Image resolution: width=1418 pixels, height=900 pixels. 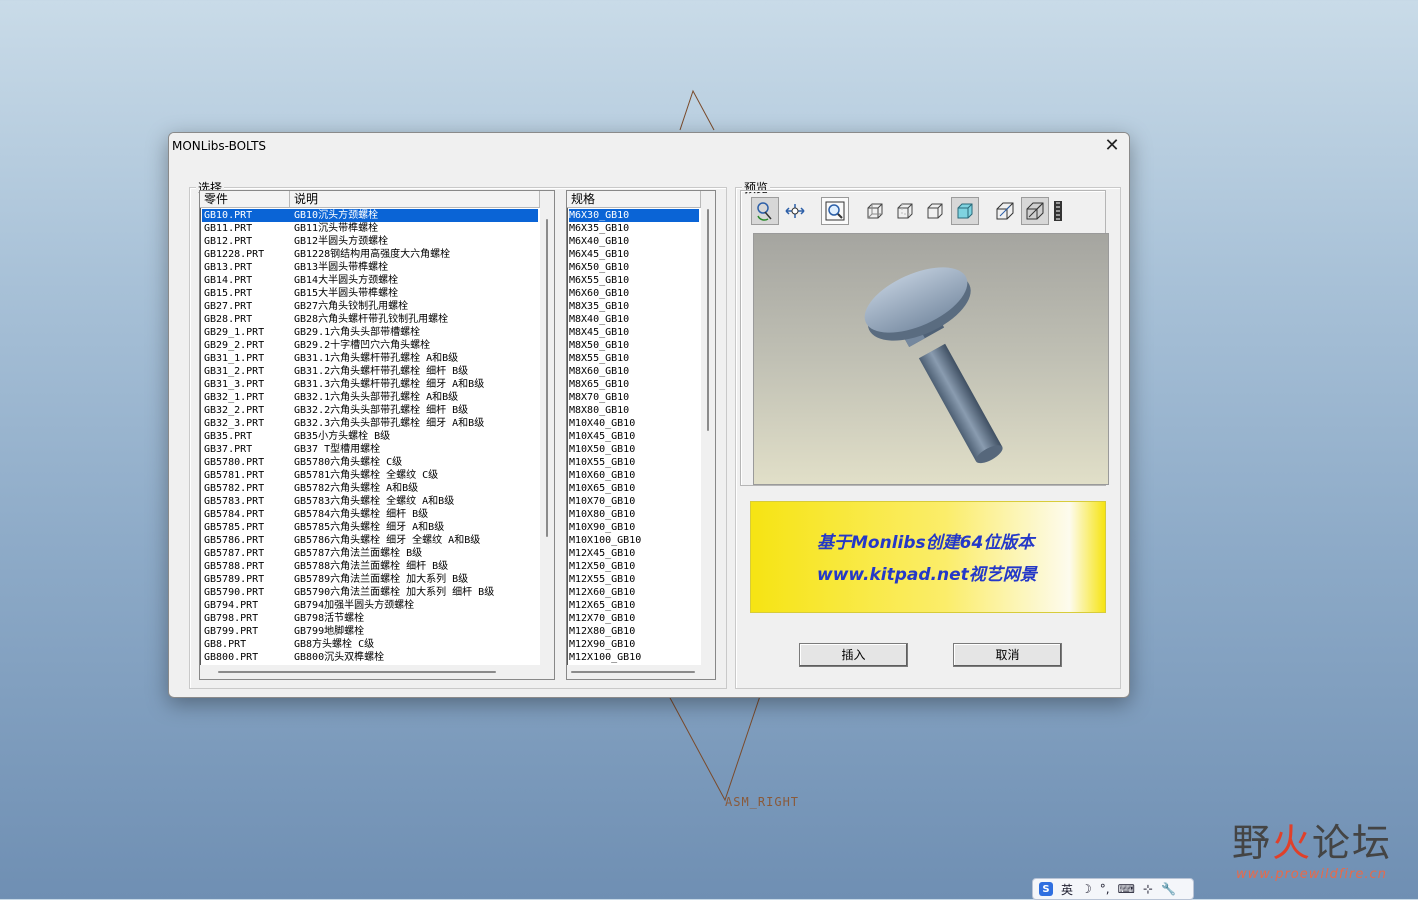 What do you see at coordinates (634, 241) in the screenshot?
I see `spec-list-row: M6X40_GB10` at bounding box center [634, 241].